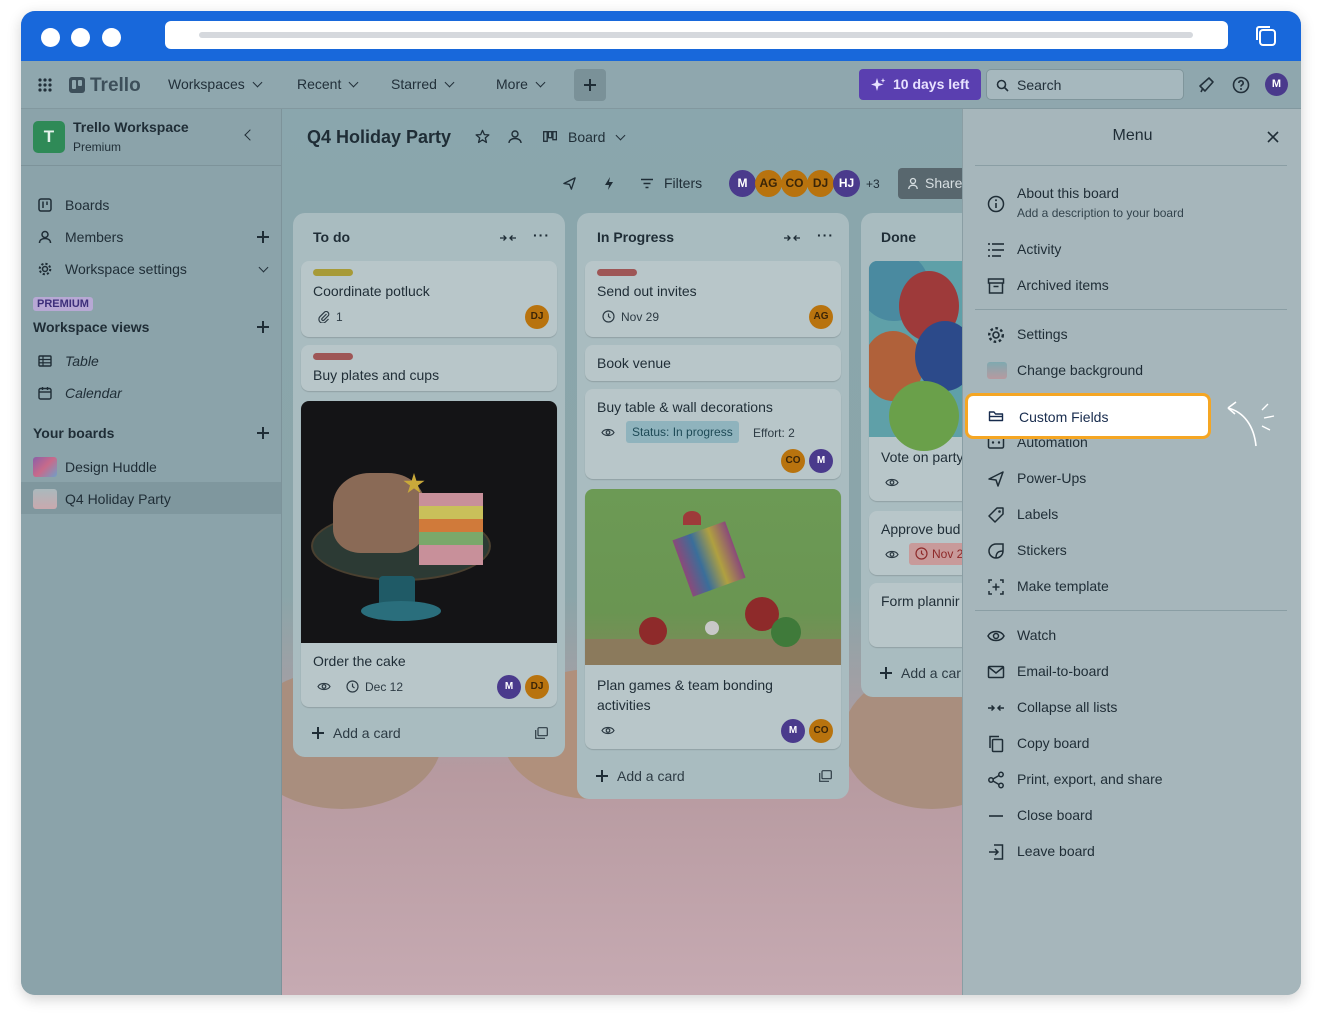  I want to click on visibility-icon, so click(515, 136).